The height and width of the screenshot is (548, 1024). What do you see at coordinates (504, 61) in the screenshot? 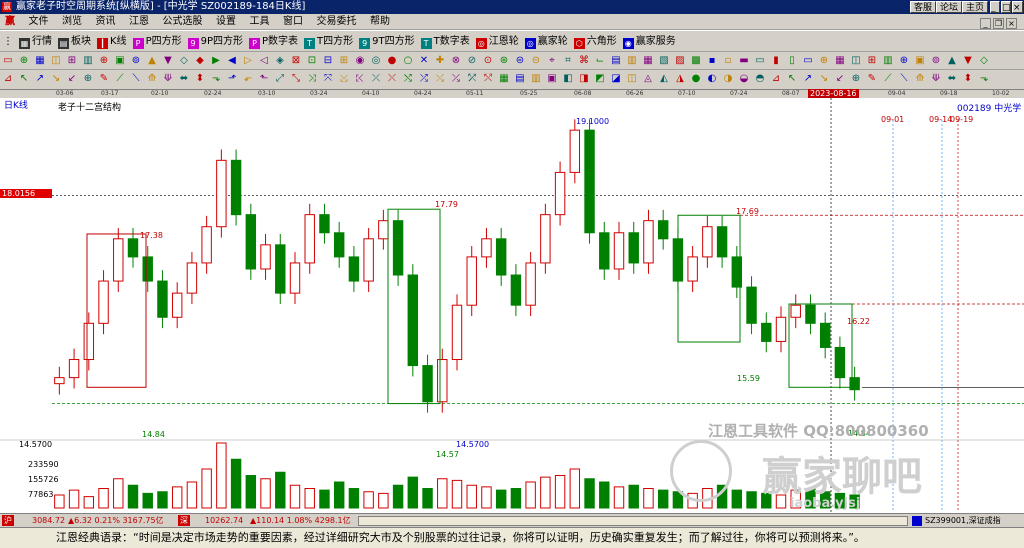
I see `drawing-tool-icon: ⊛` at bounding box center [504, 61].